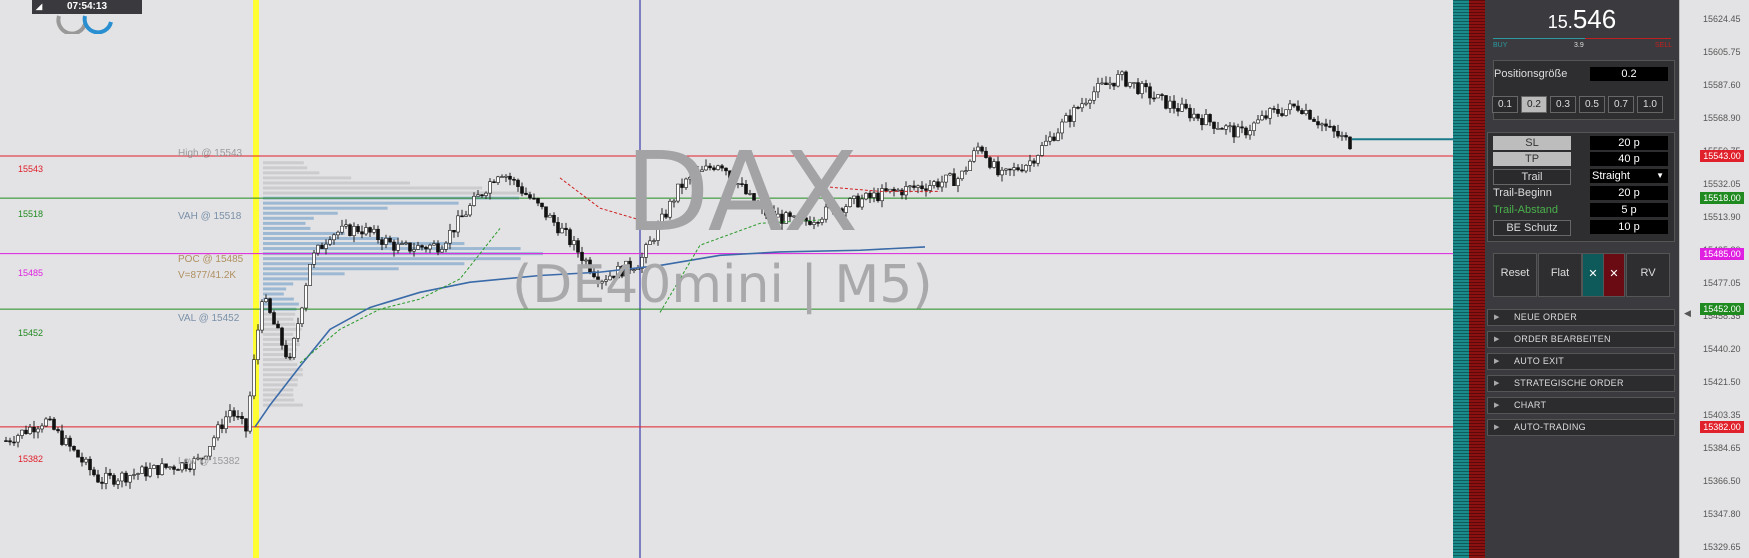 The image size is (1749, 558). I want to click on level-label-15382: 15382, so click(30, 459).